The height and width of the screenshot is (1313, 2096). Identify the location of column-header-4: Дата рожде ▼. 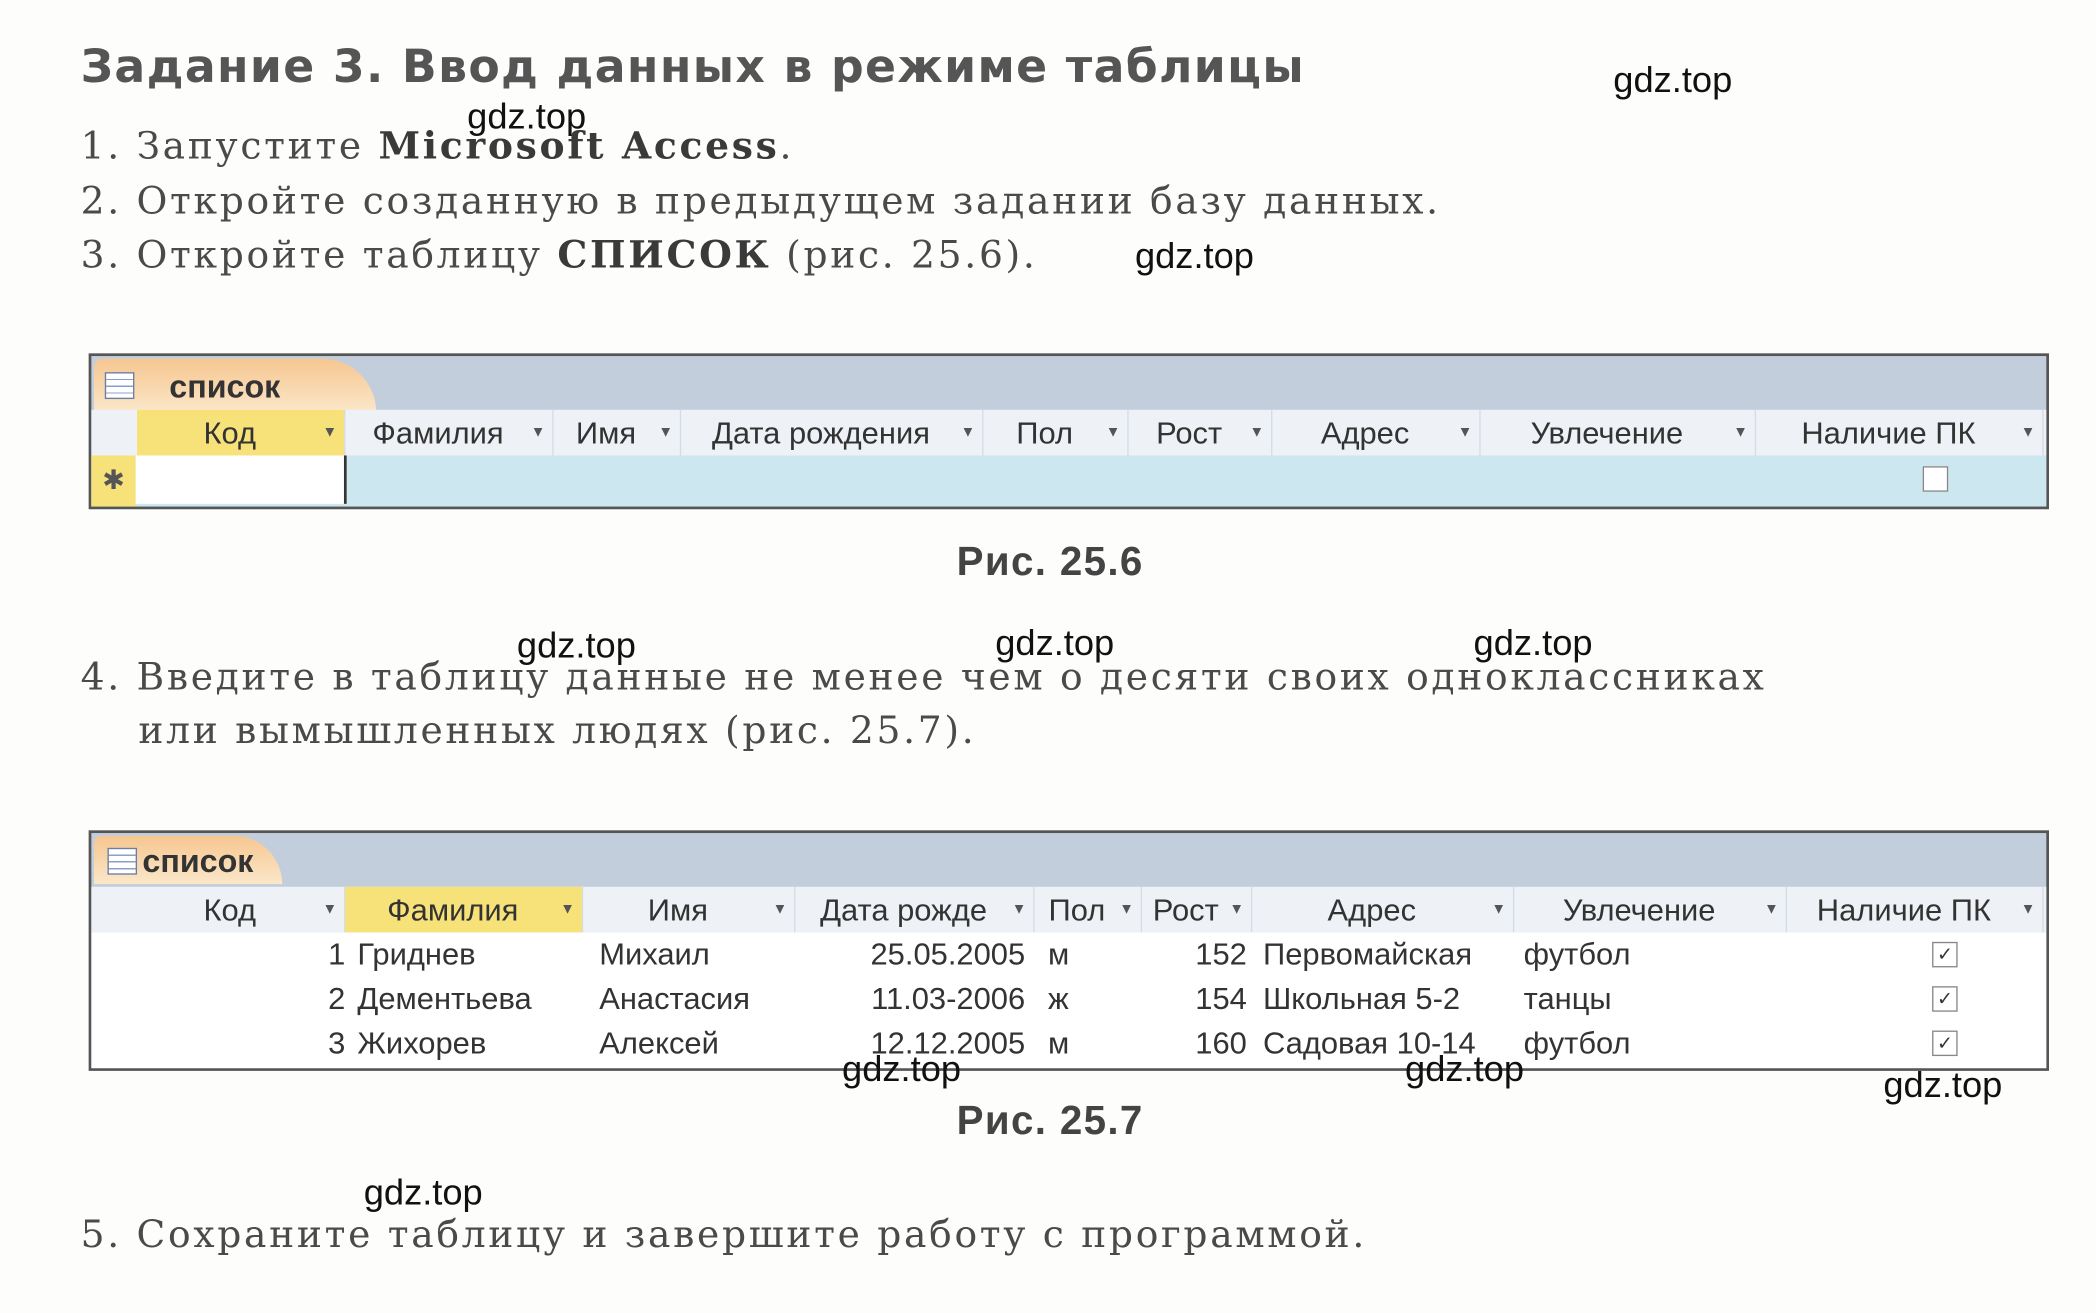
(915, 909).